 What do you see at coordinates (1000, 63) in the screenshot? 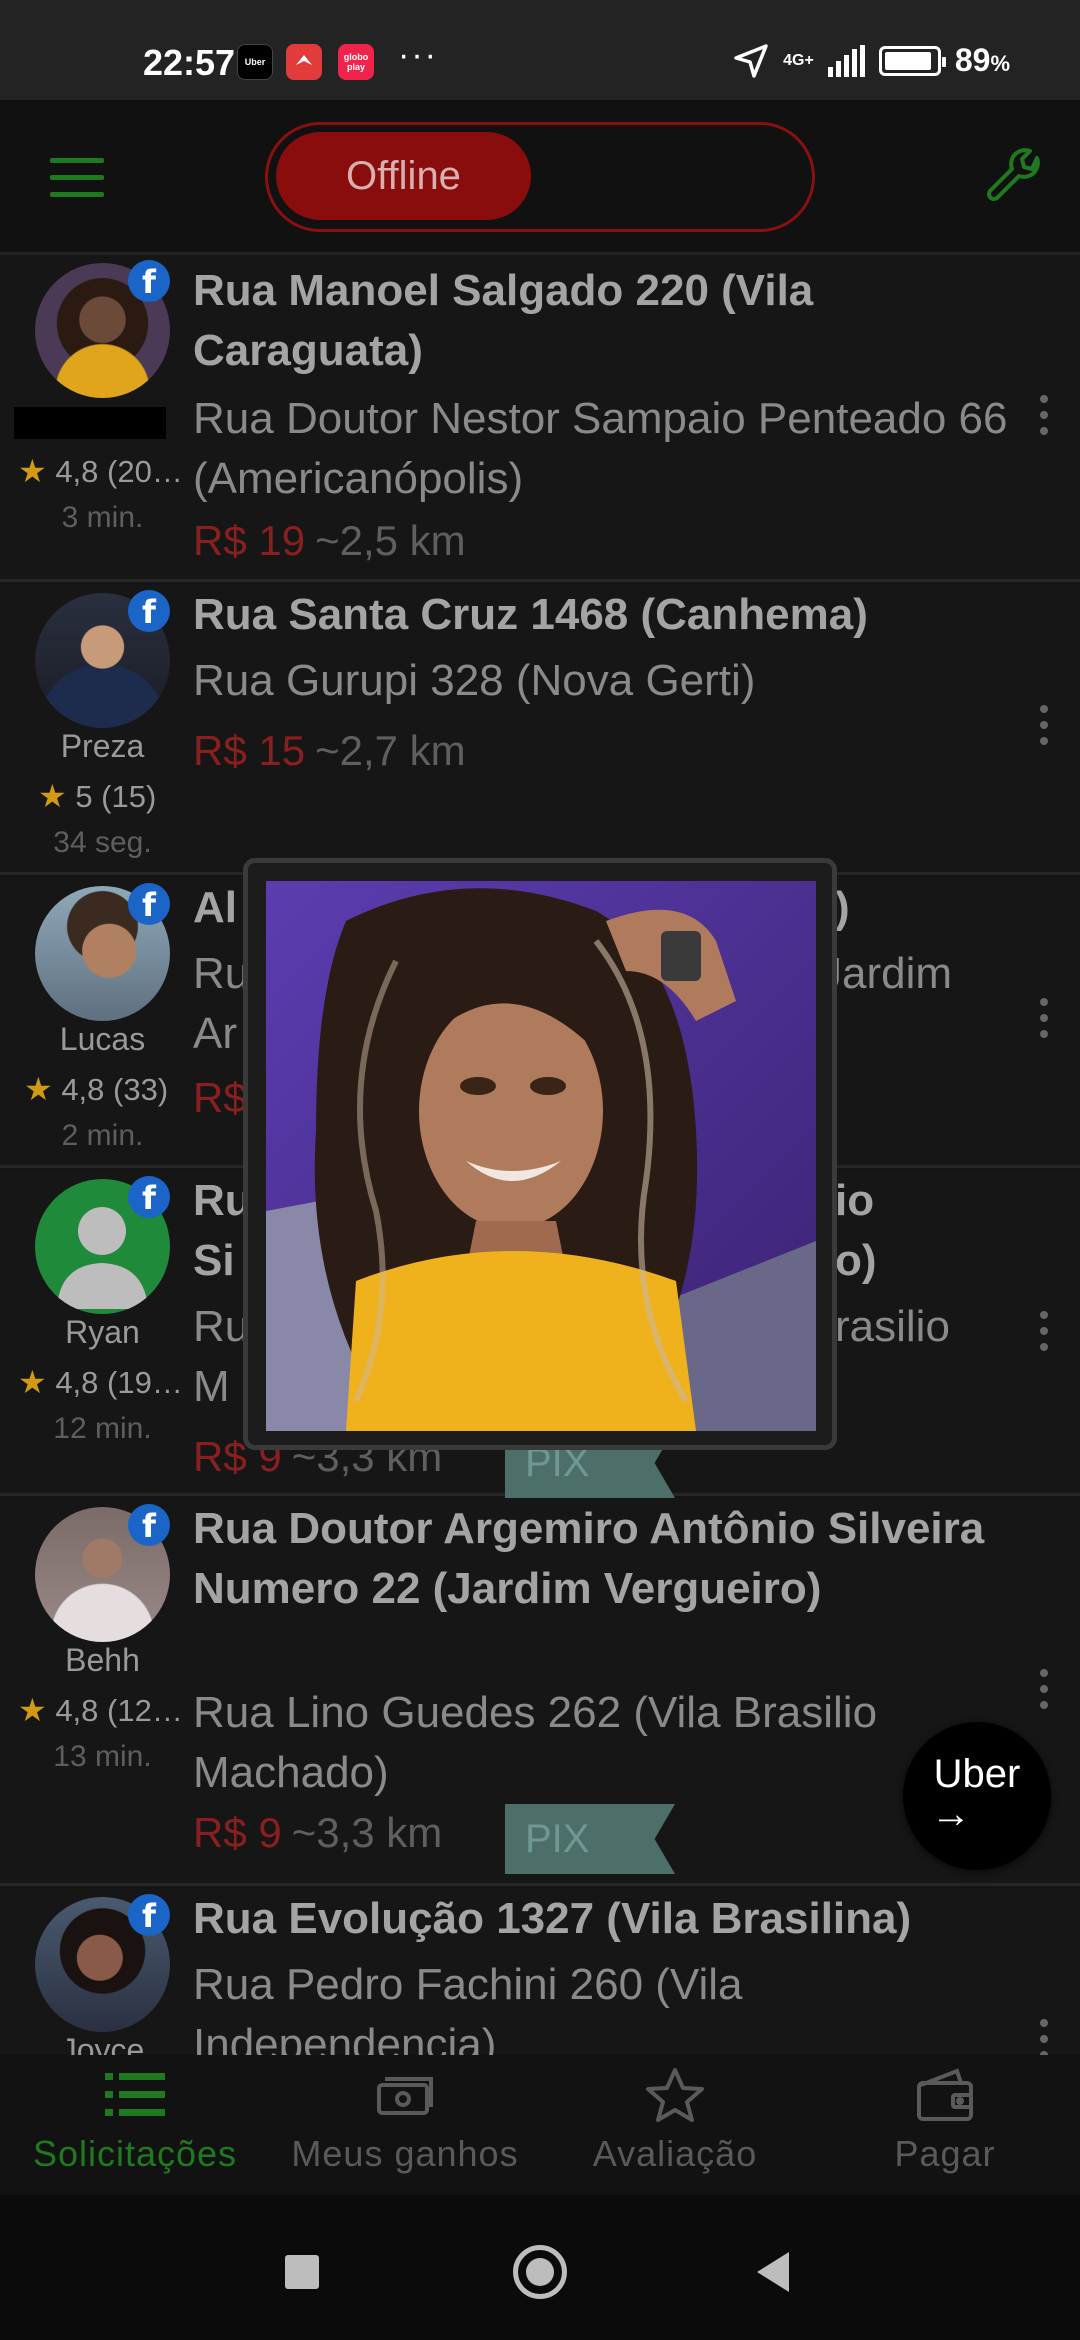
I see `battery-unit: %` at bounding box center [1000, 63].